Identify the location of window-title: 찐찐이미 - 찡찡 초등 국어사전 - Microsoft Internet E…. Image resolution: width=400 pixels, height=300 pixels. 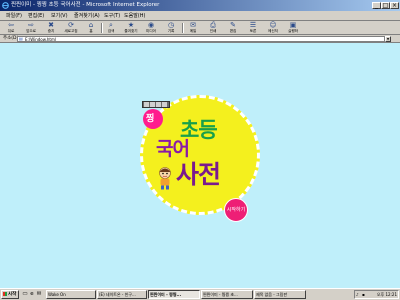
(85, 5).